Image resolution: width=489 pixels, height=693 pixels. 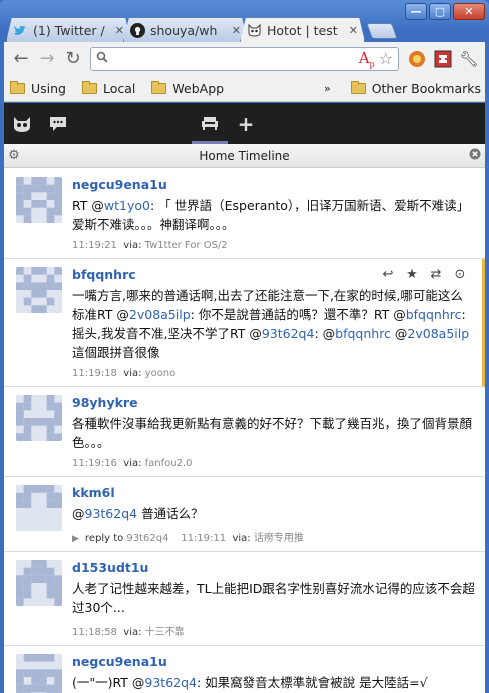 I want to click on tab-twitter: (1) Twitter / ✕, so click(x=68, y=29).